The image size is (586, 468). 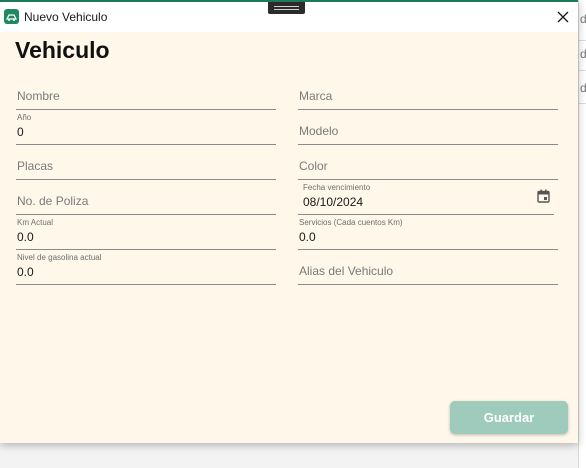 I want to click on background-app-window: da da da, so click(x=582, y=234).